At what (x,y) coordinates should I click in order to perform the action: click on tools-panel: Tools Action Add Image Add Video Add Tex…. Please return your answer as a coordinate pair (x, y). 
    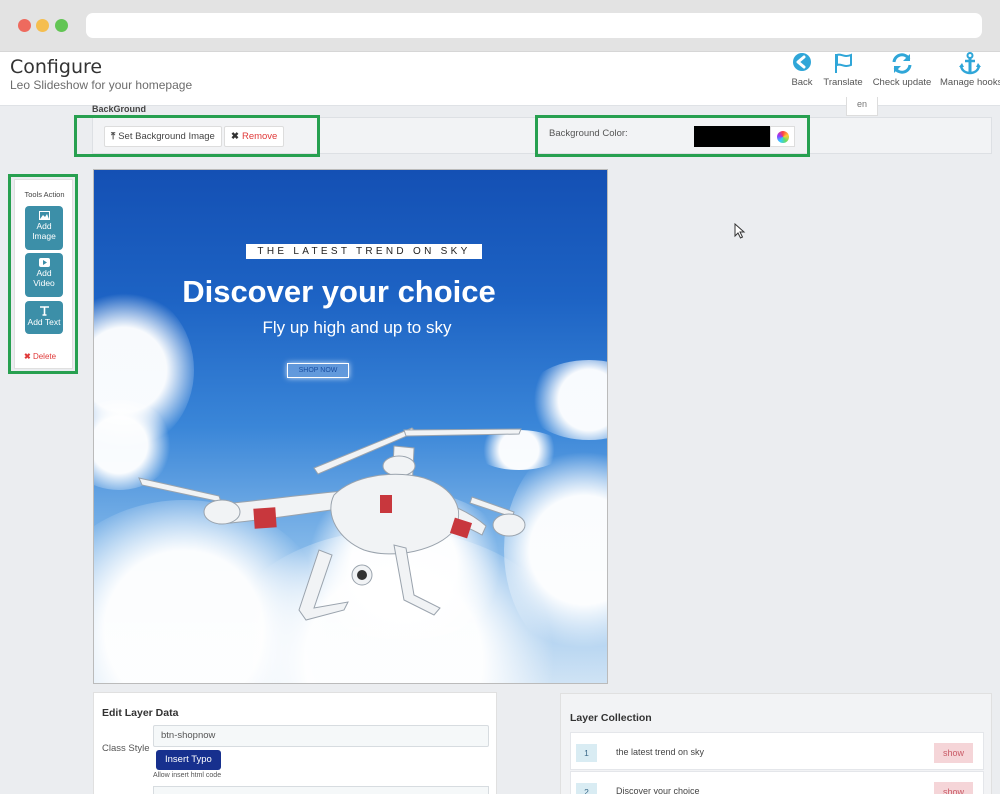
    Looking at the image, I should click on (43, 274).